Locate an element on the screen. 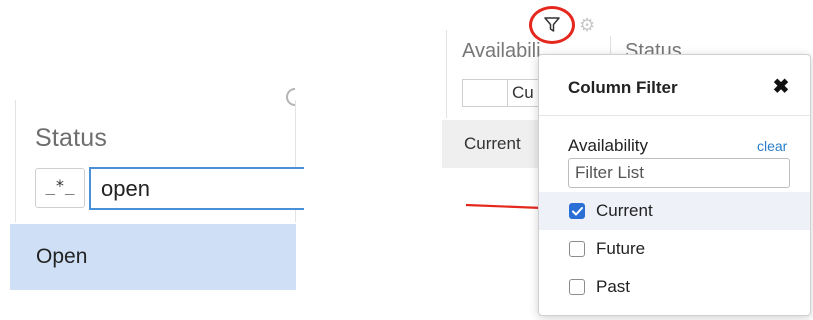 The height and width of the screenshot is (320, 813). status-filter-input is located at coordinates (196, 188).